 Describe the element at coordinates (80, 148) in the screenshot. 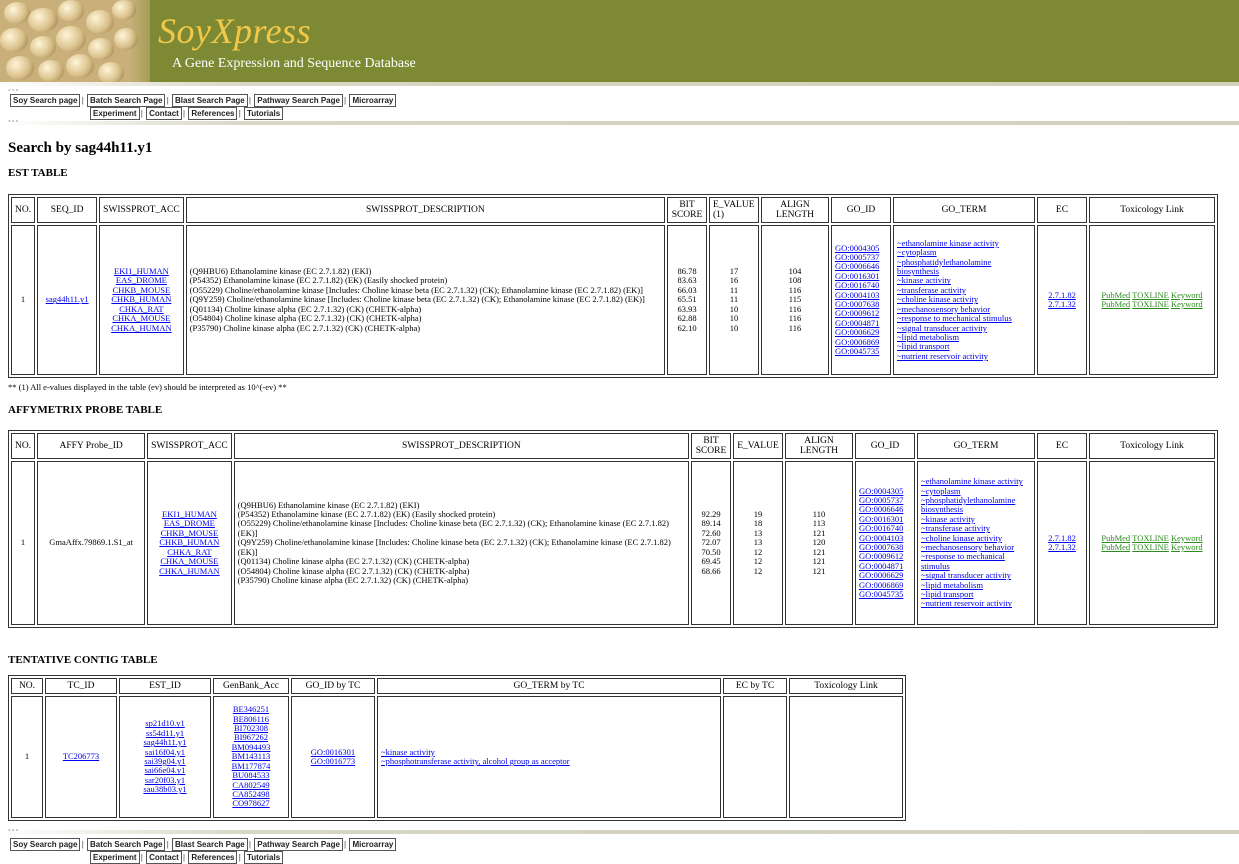

I see `page-title: Search by sag44h11.y1` at that location.